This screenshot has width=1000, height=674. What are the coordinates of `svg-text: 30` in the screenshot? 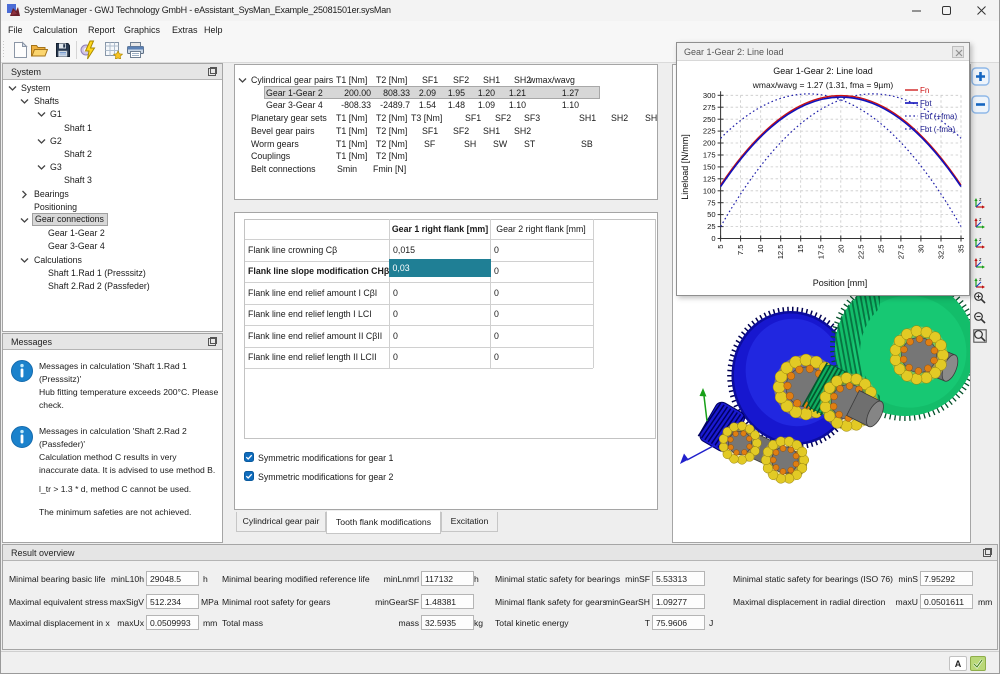 It's located at (920, 249).